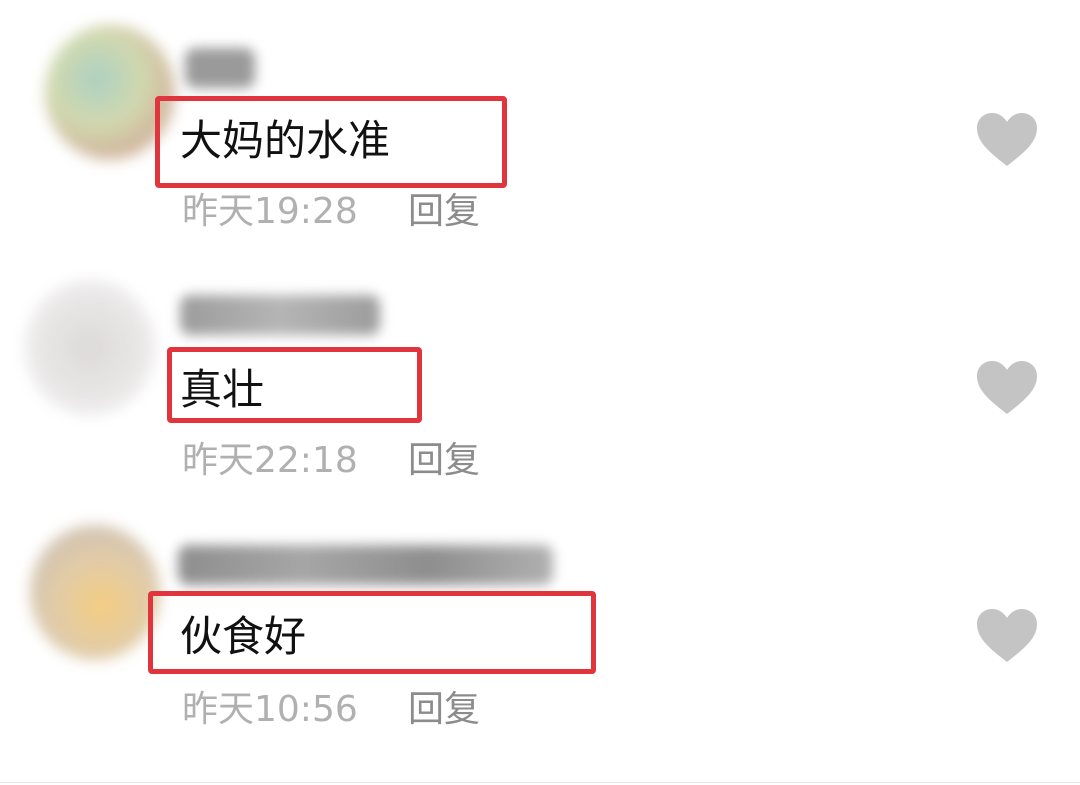  What do you see at coordinates (270, 709) in the screenshot?
I see `timestamp: 昨天10:56` at bounding box center [270, 709].